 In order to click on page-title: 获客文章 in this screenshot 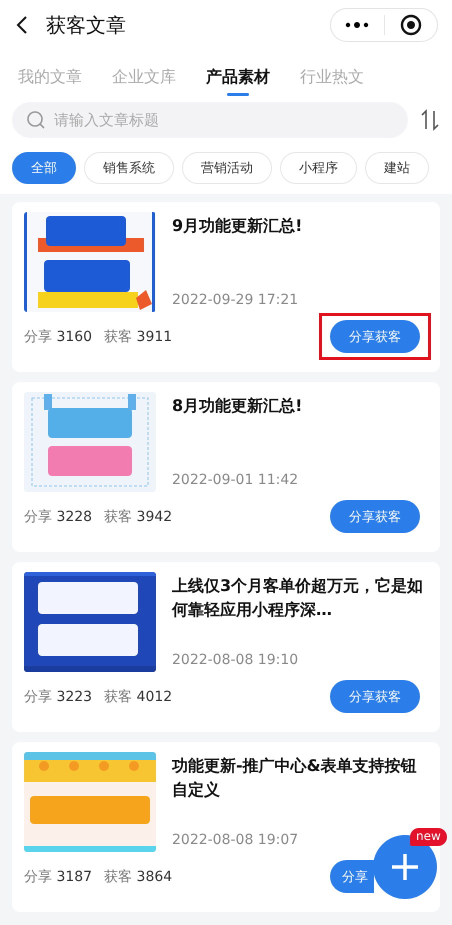, I will do `click(86, 25)`.